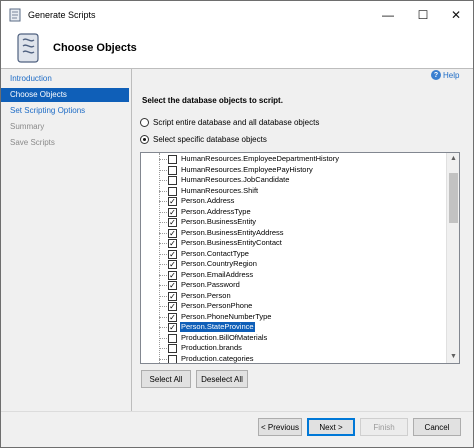 The width and height of the screenshot is (474, 448). What do you see at coordinates (224, 337) in the screenshot?
I see `tree-row-label: Production.BillOfMaterials` at bounding box center [224, 337].